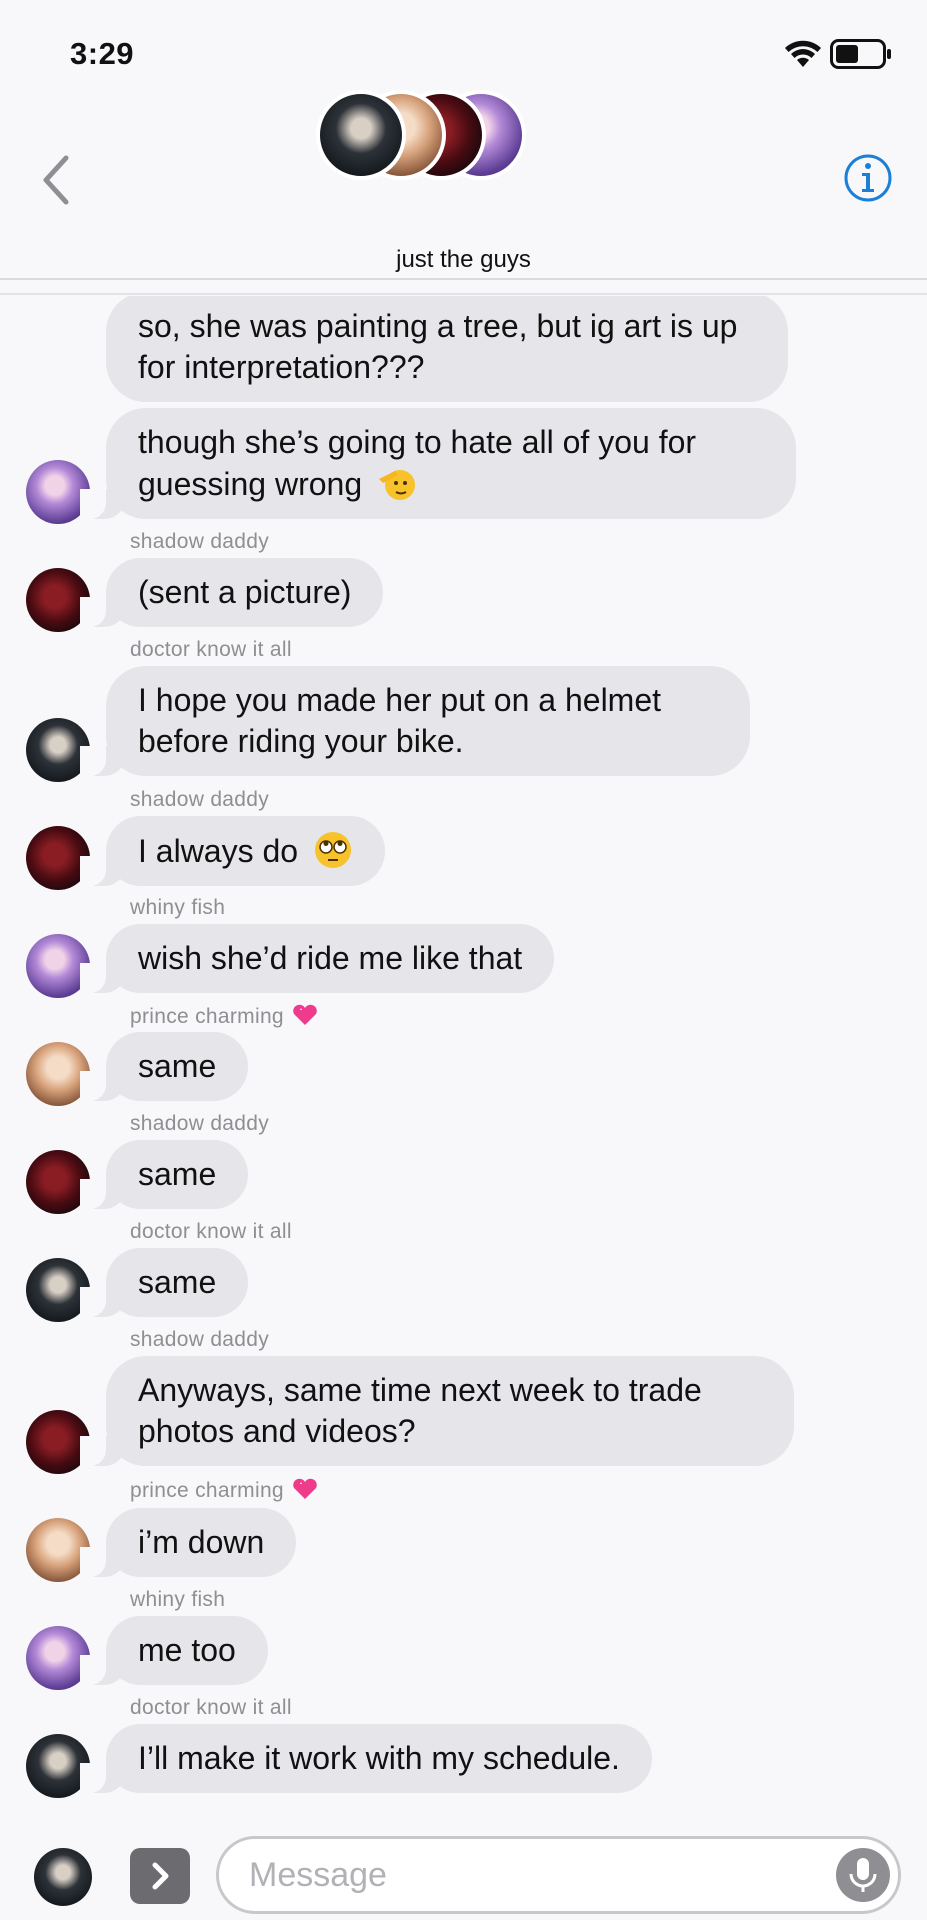 The image size is (927, 1920). Describe the element at coordinates (245, 592) in the screenshot. I see `message-text: (sent a picture)` at that location.